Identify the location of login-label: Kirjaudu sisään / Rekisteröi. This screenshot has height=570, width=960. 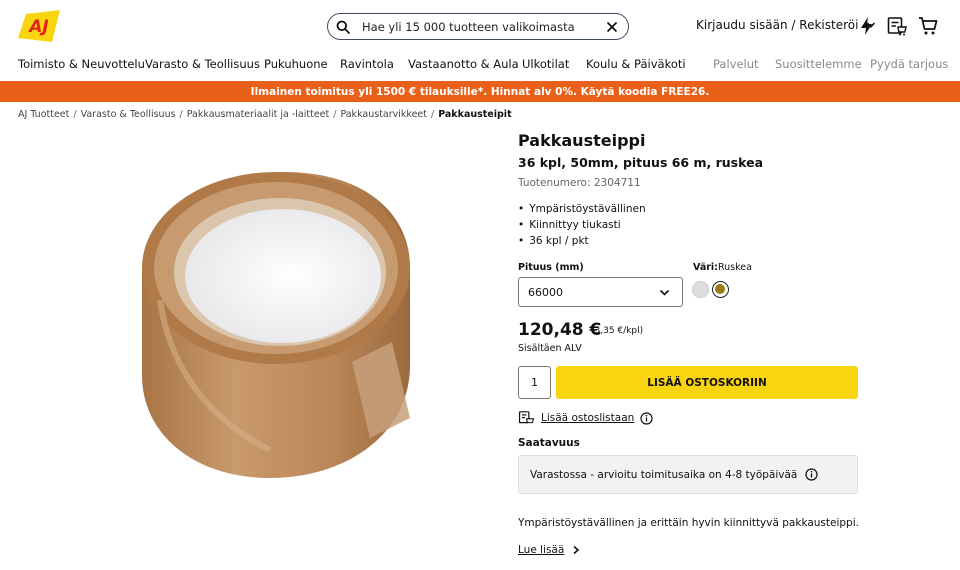
(777, 25).